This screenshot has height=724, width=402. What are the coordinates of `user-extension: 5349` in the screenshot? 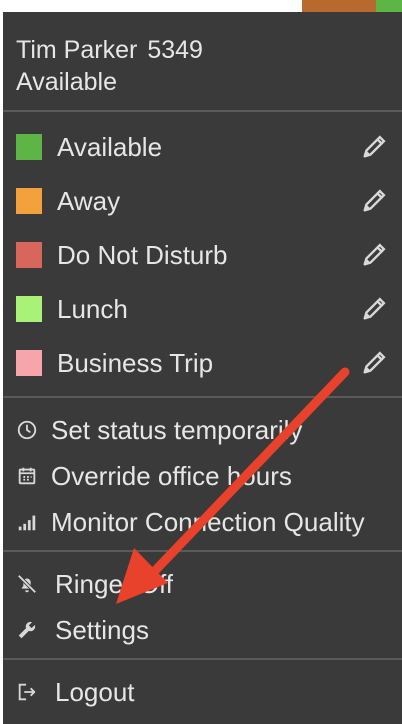 It's located at (175, 50).